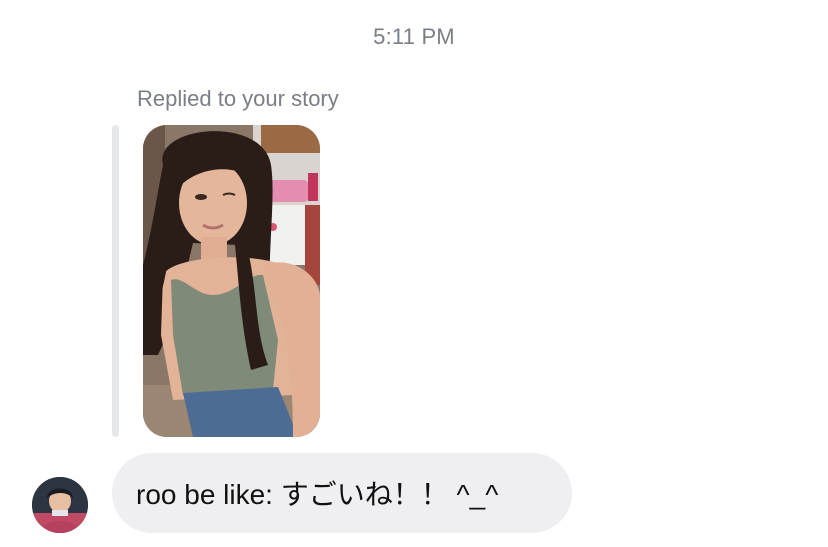  Describe the element at coordinates (238, 98) in the screenshot. I see `story-reply-label: Replied to your story` at that location.